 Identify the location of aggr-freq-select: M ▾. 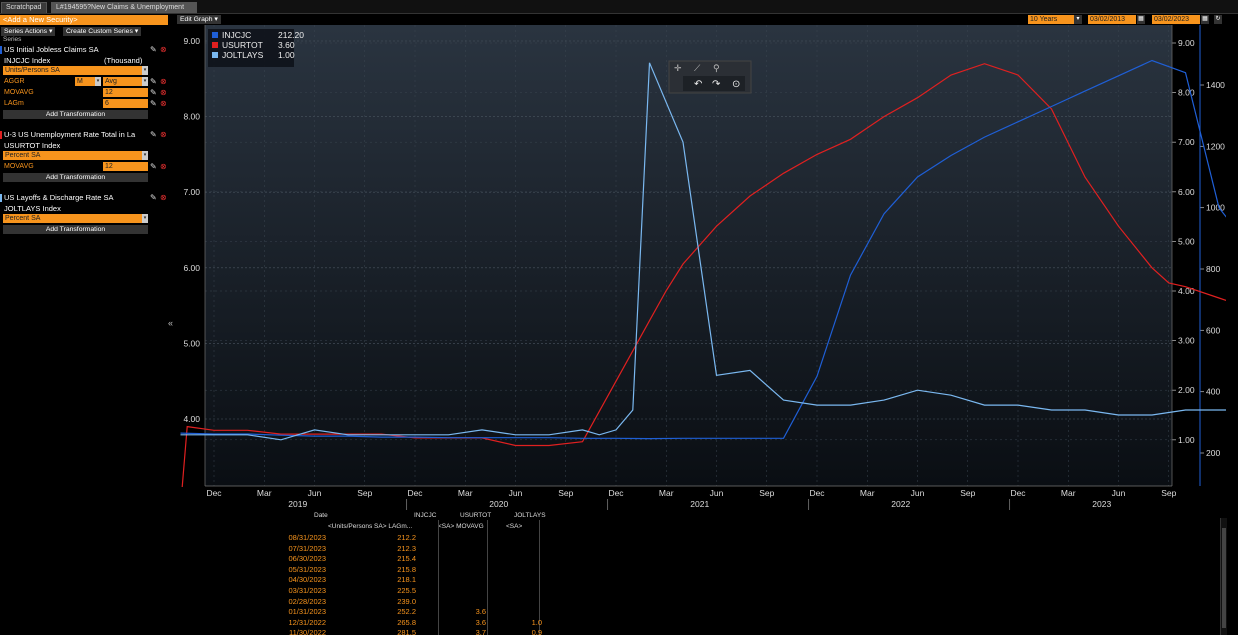
(88, 81).